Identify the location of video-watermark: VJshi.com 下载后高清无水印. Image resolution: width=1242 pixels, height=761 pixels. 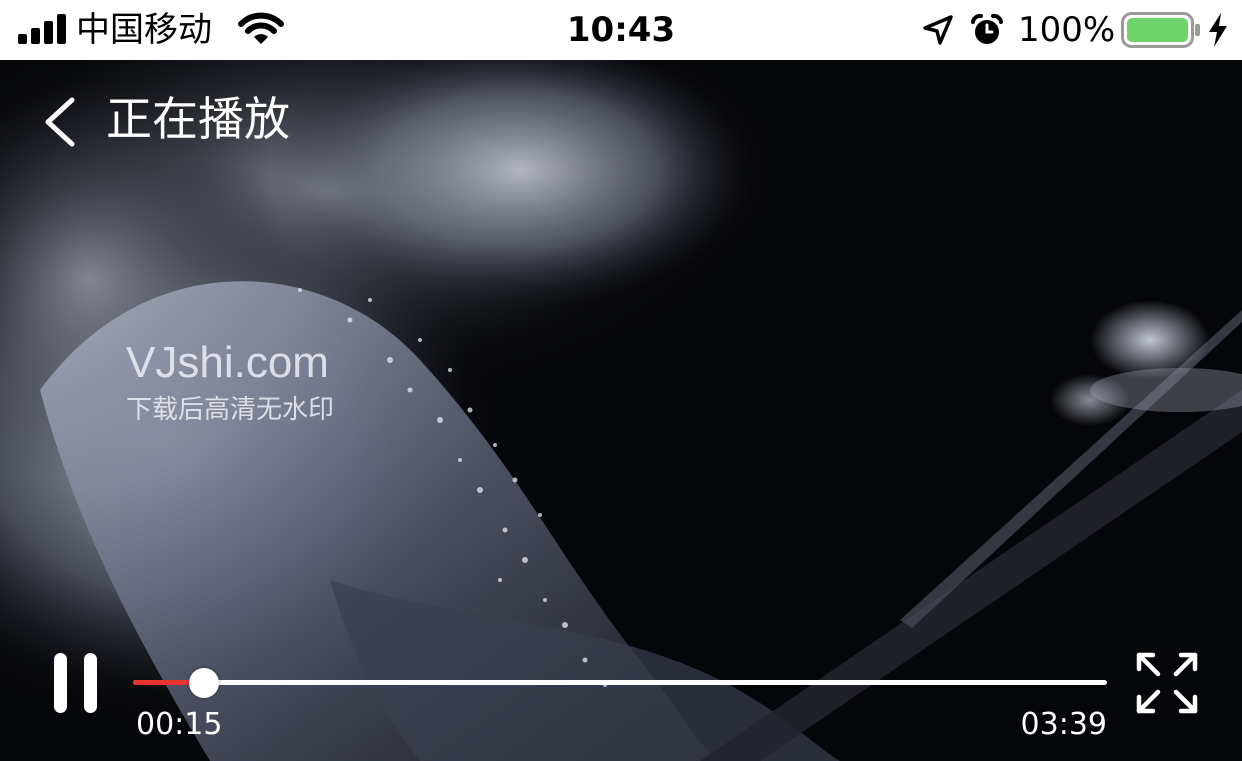
(230, 383).